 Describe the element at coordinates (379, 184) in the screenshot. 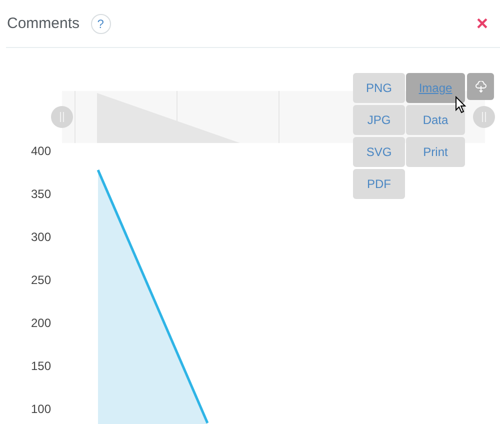

I see `menu-item: PDF` at that location.